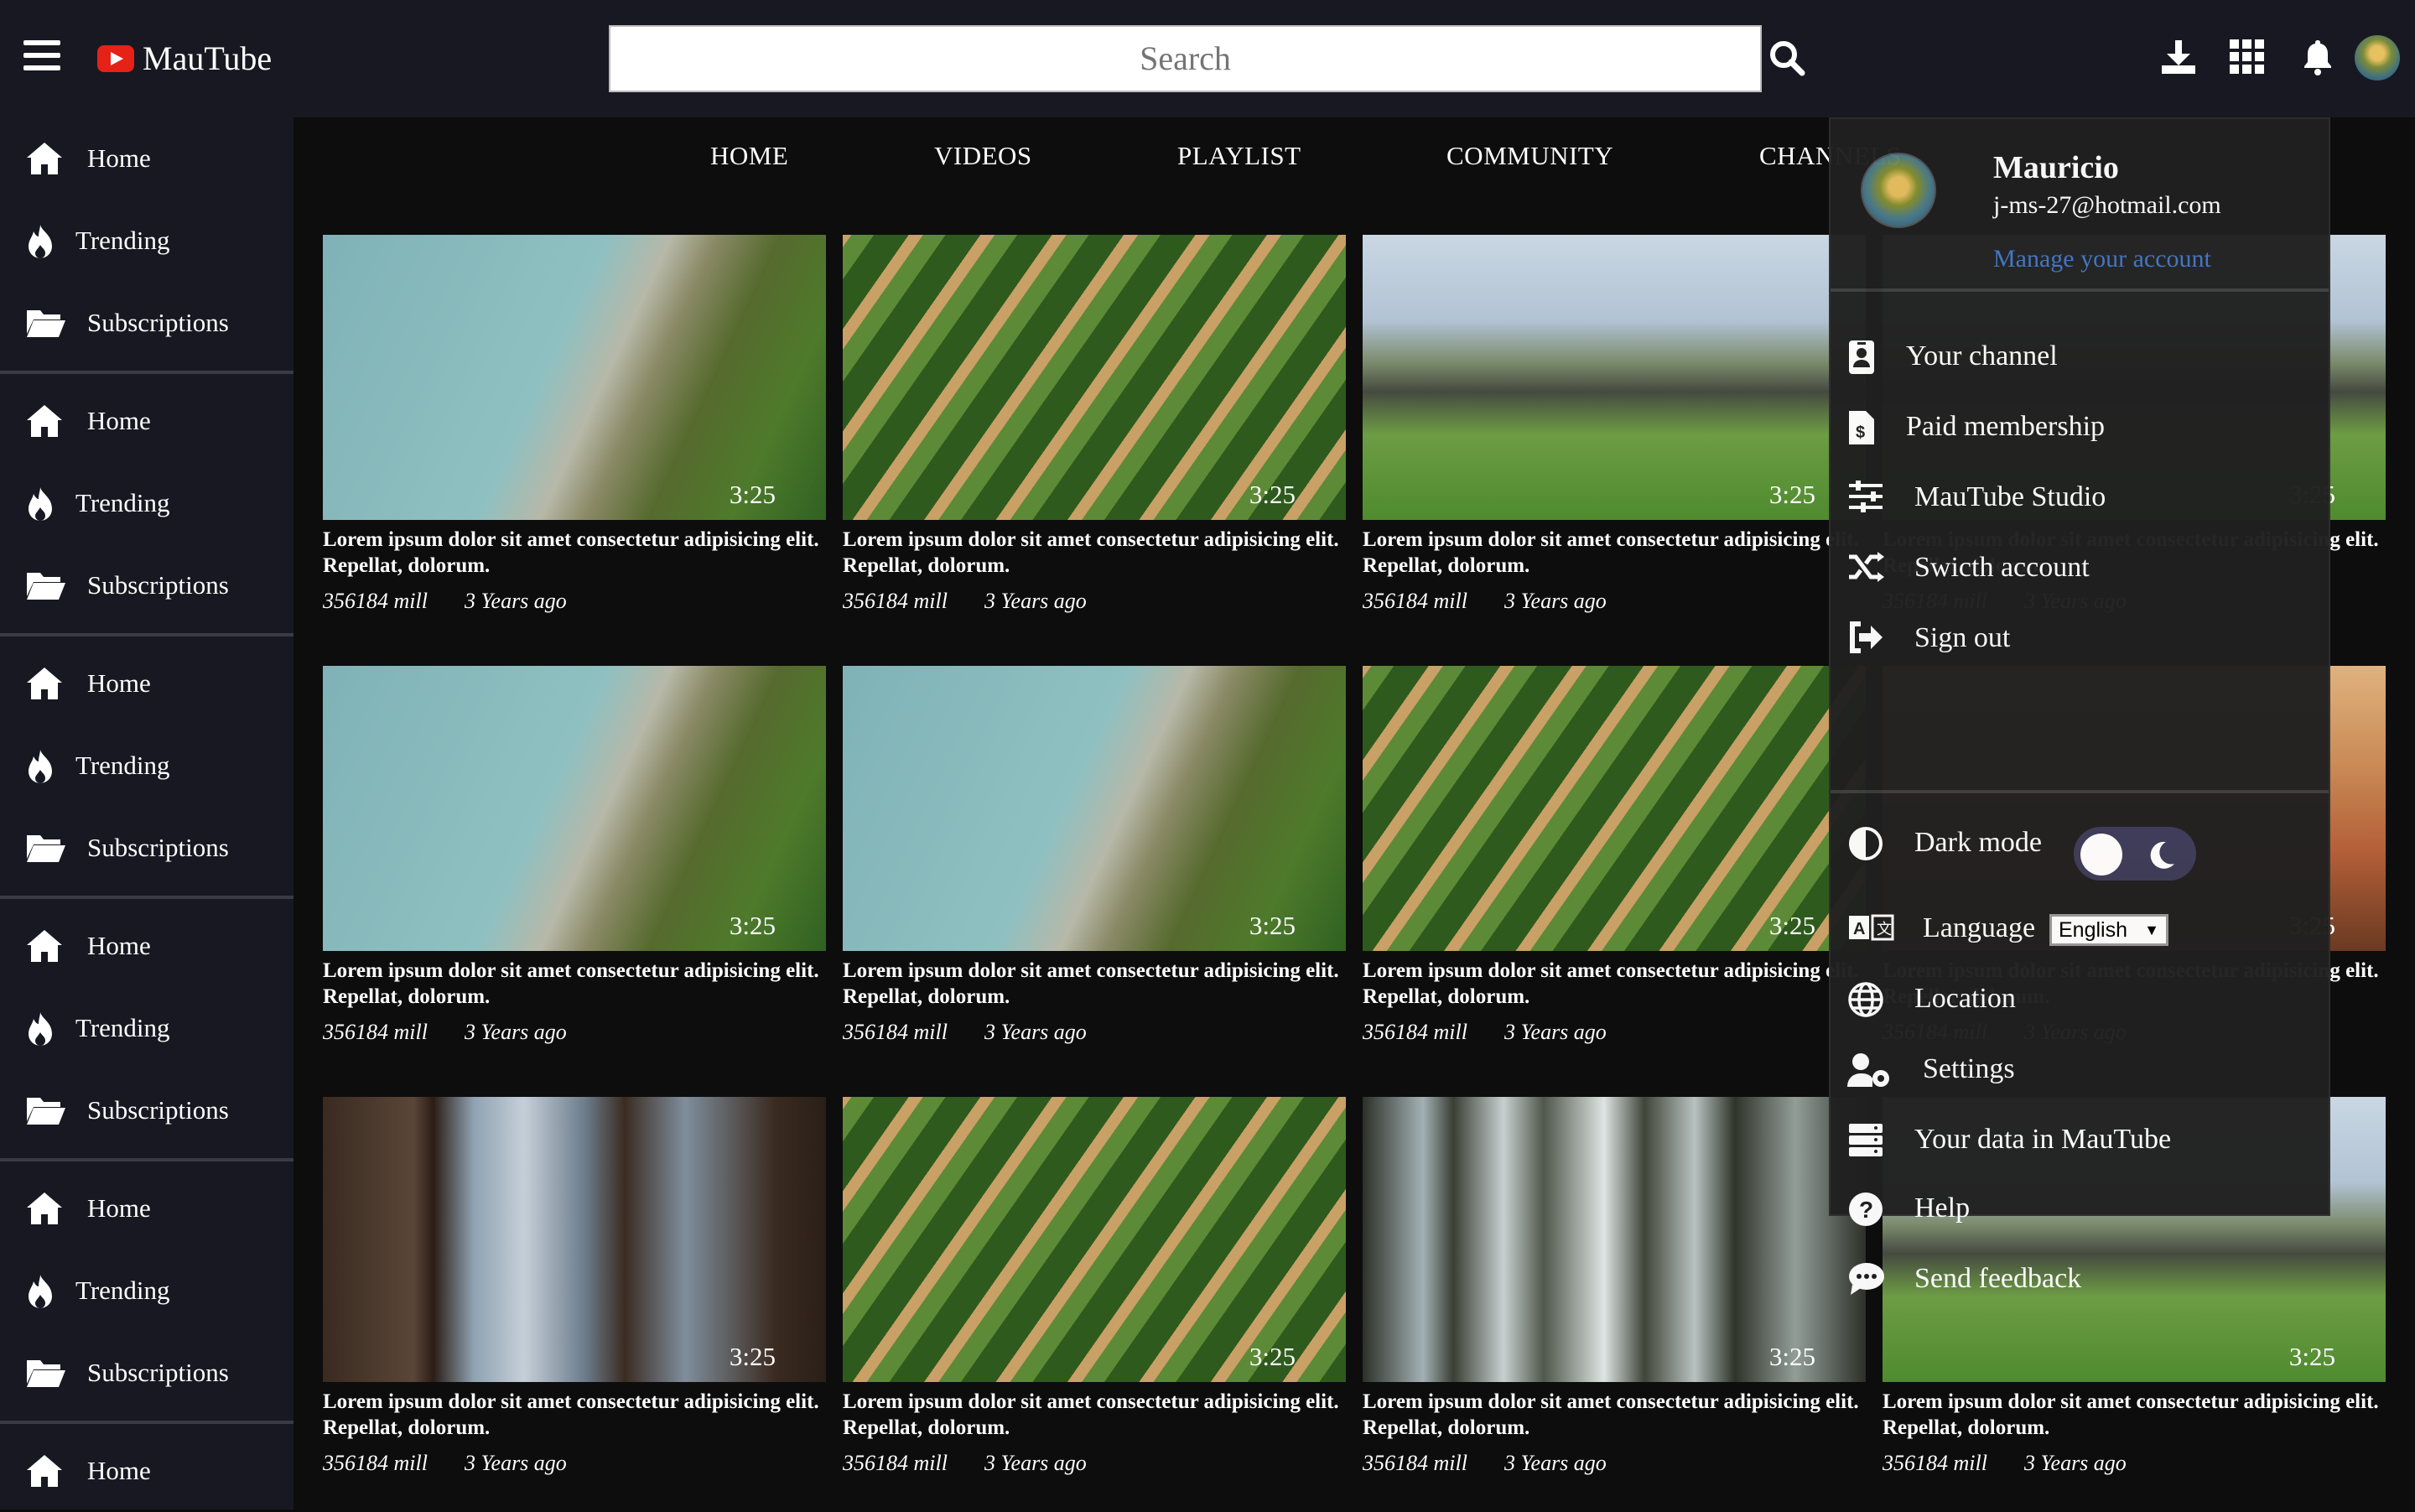 Image resolution: width=2415 pixels, height=1512 pixels. Describe the element at coordinates (2080, 1209) in the screenshot. I see `menu-item-help: ? Help` at that location.